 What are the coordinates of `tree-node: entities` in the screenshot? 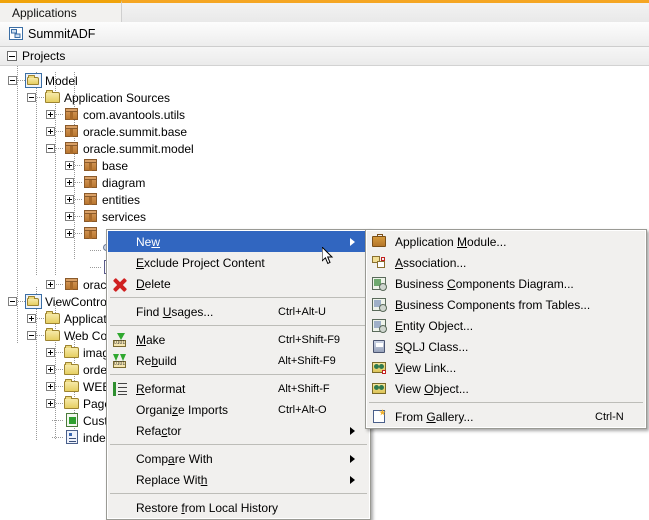 It's located at (324, 199).